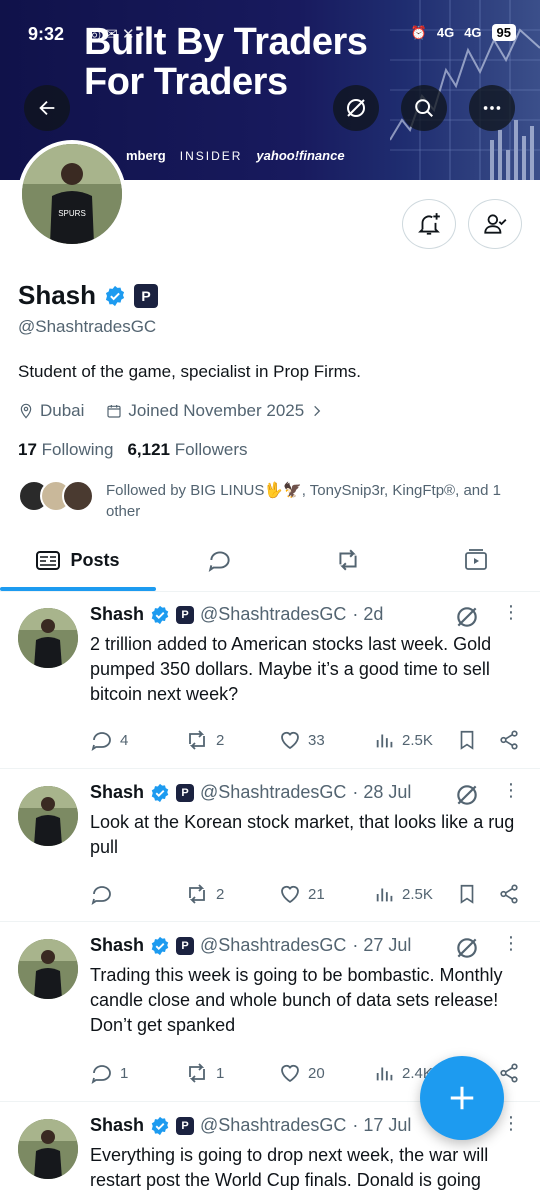 The width and height of the screenshot is (540, 1200). Describe the element at coordinates (56, 501) in the screenshot. I see `follower-avatars` at that location.